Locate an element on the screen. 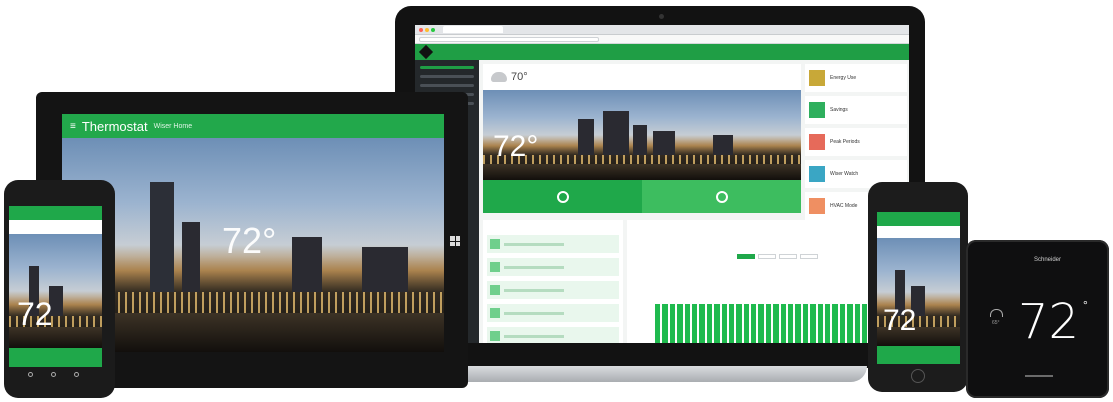  degree-symbol: ° is located at coordinates (1085, 305).